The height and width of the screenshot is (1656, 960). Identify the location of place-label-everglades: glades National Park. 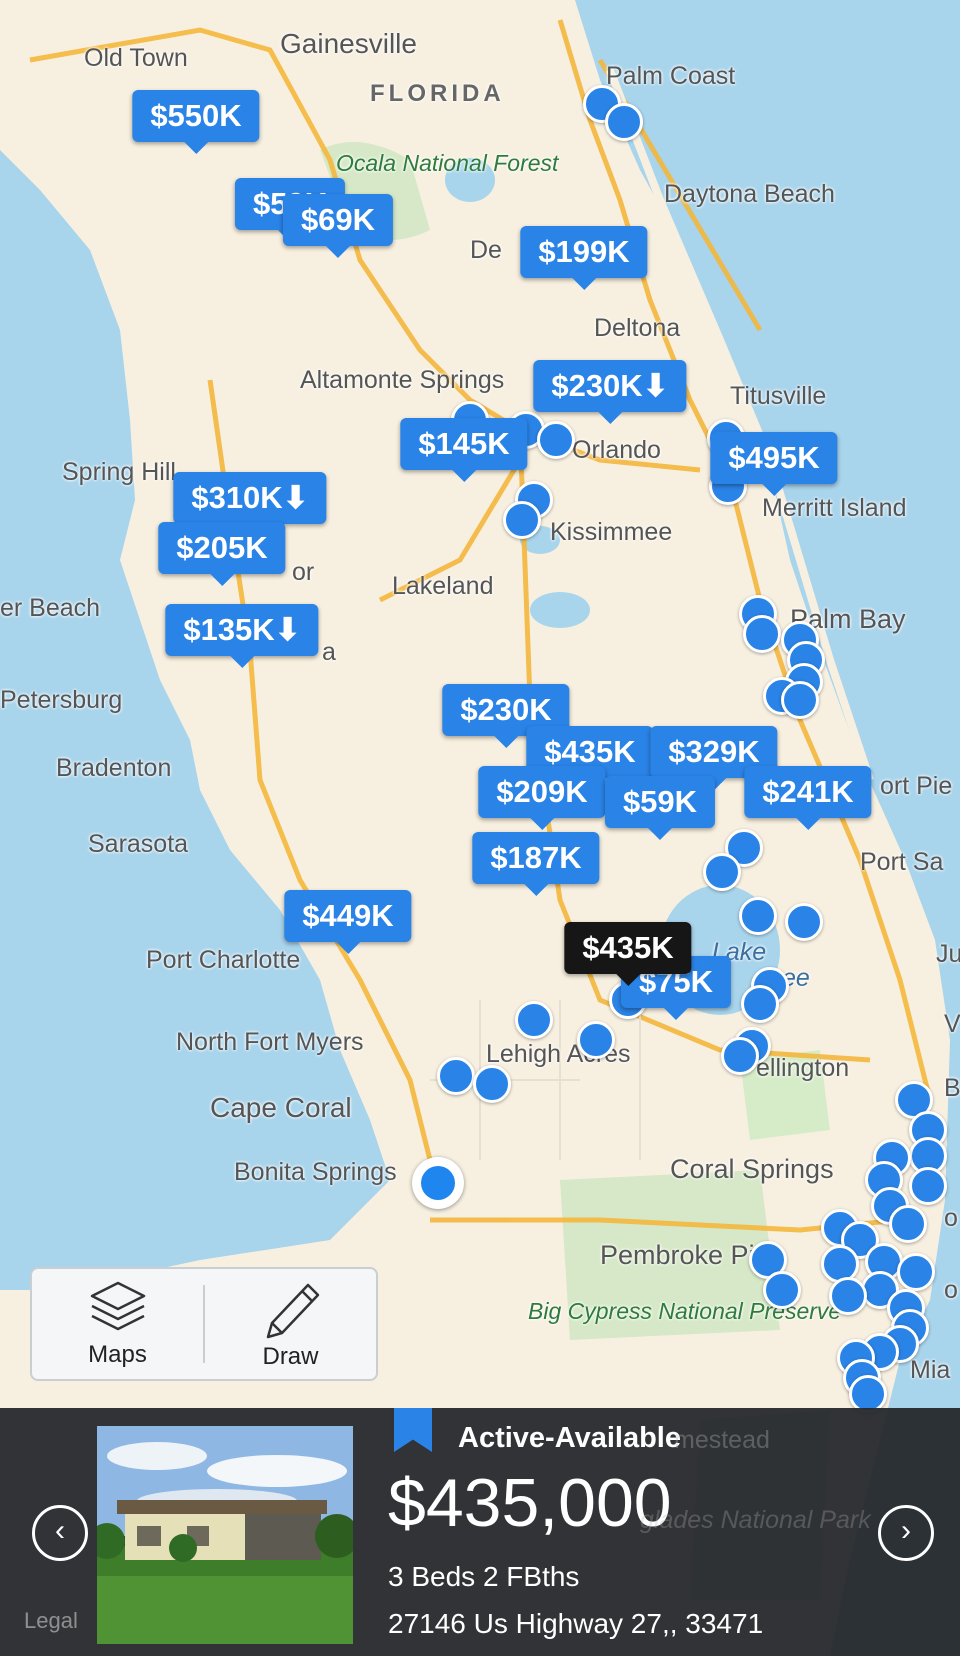
(755, 1520).